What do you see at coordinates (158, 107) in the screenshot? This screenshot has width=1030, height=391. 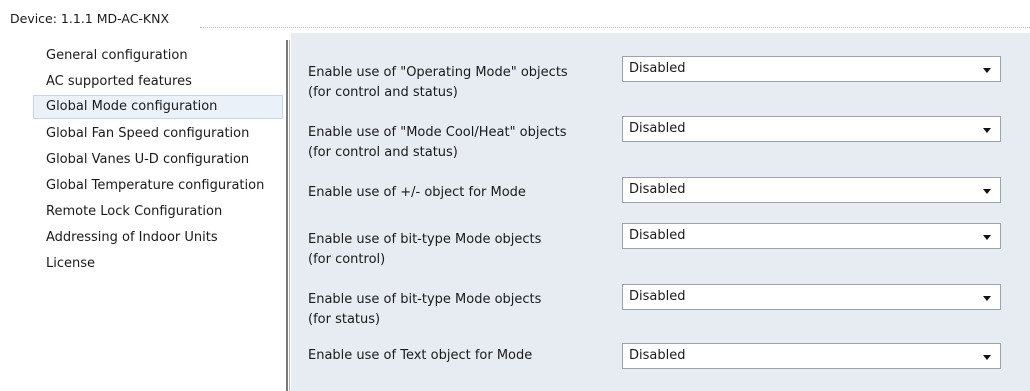 I see `sidebar-item-global-mode-configuration: Global Mode configuration` at bounding box center [158, 107].